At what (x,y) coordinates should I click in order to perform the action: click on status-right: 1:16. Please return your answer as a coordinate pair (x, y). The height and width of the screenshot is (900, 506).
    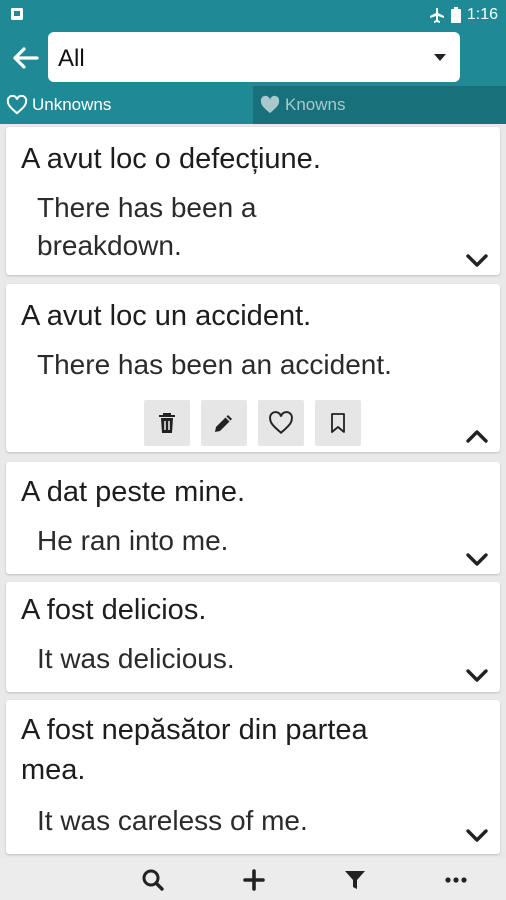
    Looking at the image, I should click on (463, 15).